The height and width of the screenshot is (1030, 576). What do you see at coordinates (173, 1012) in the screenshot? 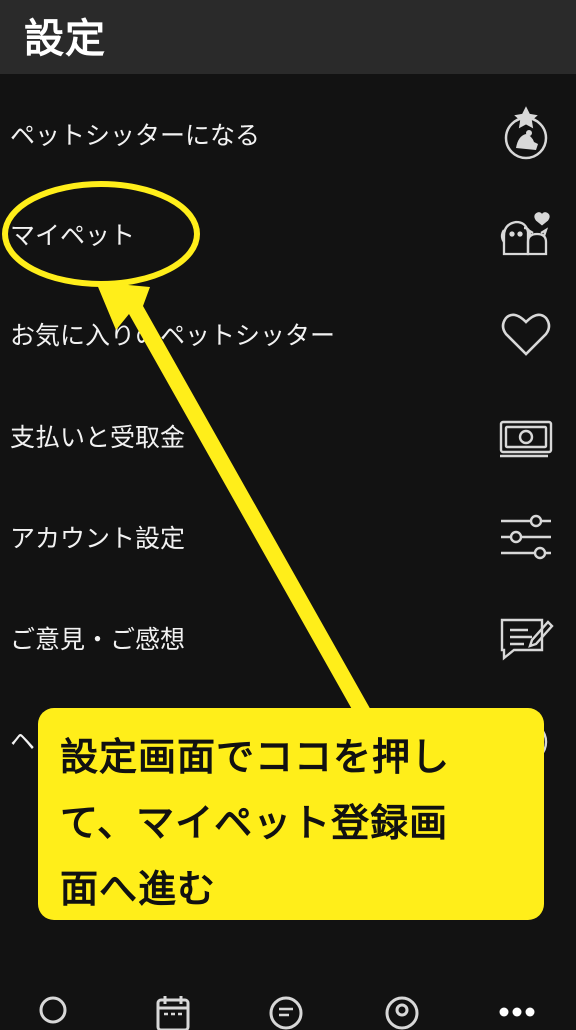
I see `calendar-icon` at bounding box center [173, 1012].